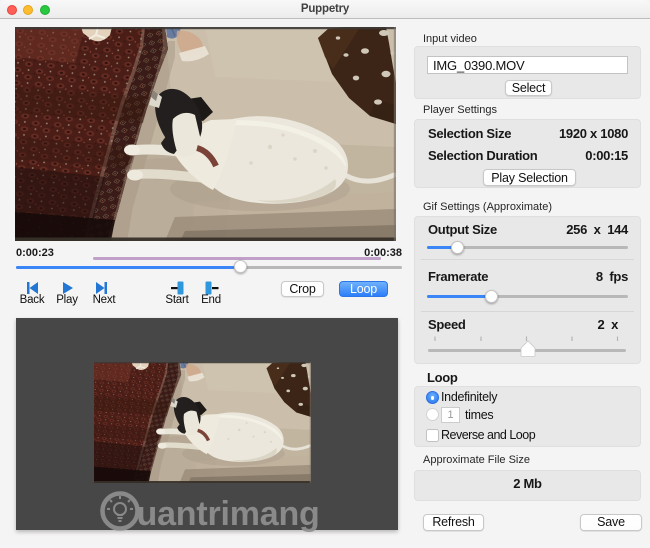 Image resolution: width=650 pixels, height=548 pixels. What do you see at coordinates (228, 514) in the screenshot?
I see `svg-text: uantrimang` at bounding box center [228, 514].